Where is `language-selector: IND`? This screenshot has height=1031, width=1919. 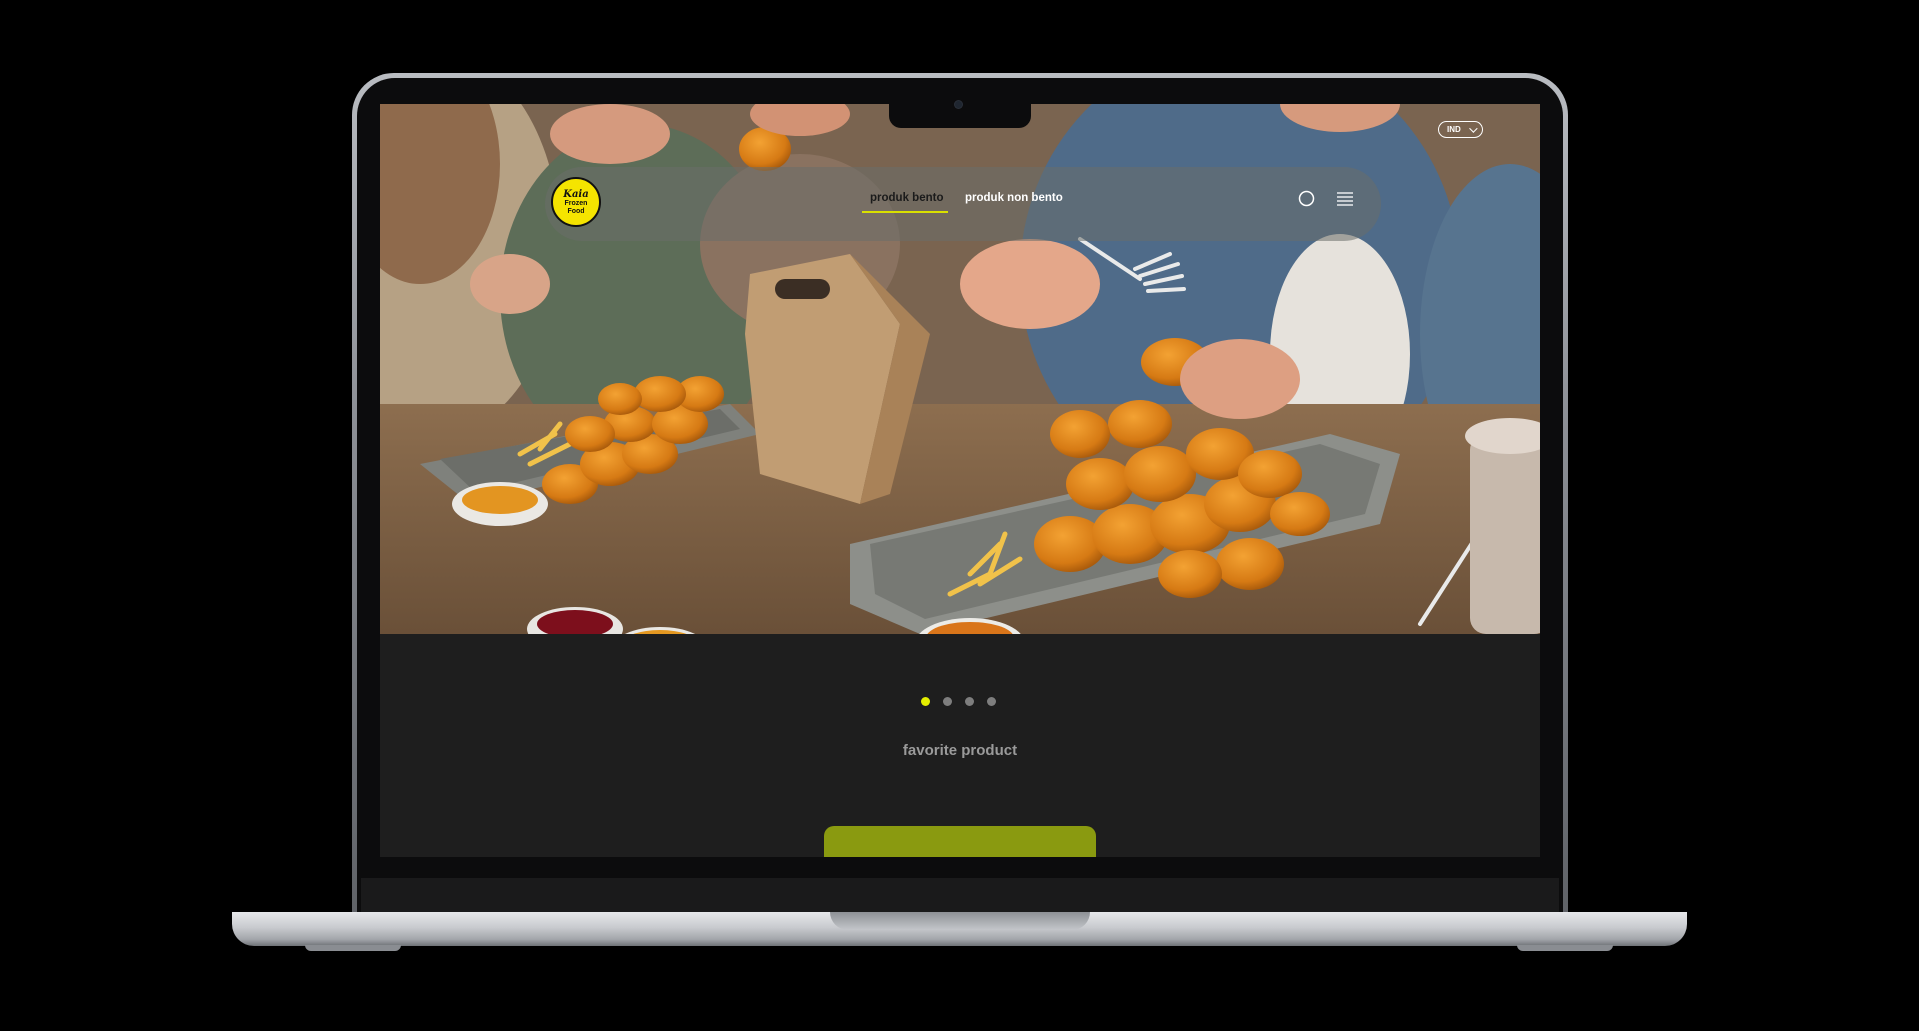 language-selector: IND is located at coordinates (1460, 129).